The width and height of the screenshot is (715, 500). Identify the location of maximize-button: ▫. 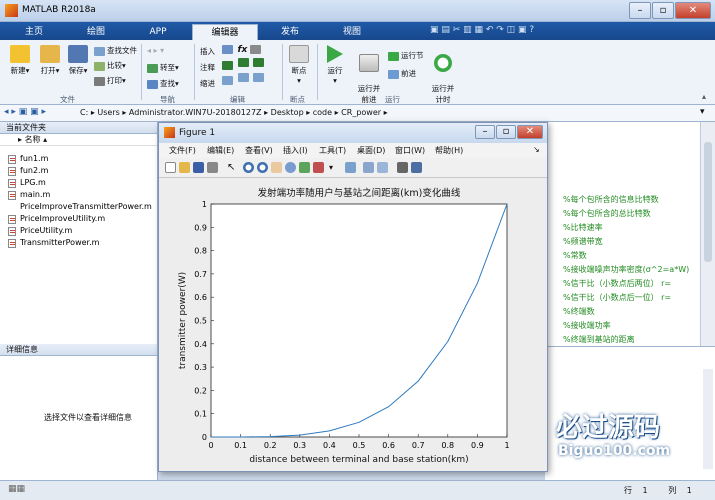
(663, 10).